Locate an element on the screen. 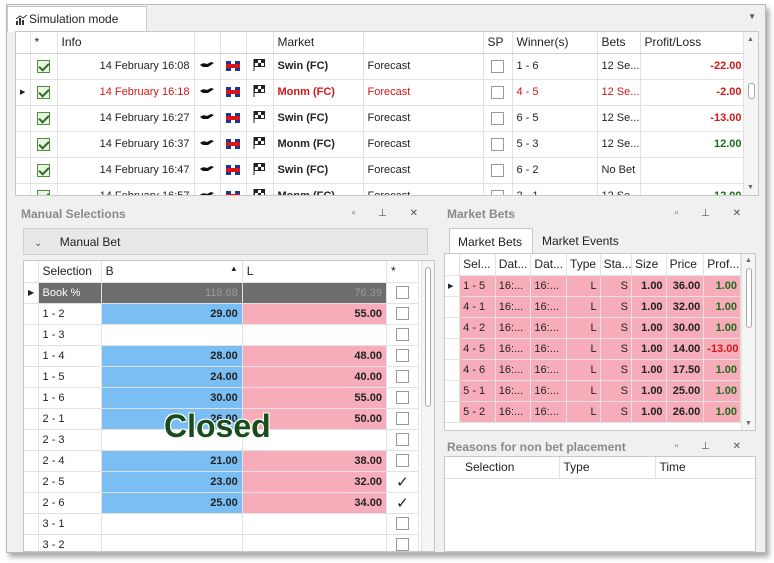 The height and width of the screenshot is (563, 774). col-time: Time is located at coordinates (705, 468).